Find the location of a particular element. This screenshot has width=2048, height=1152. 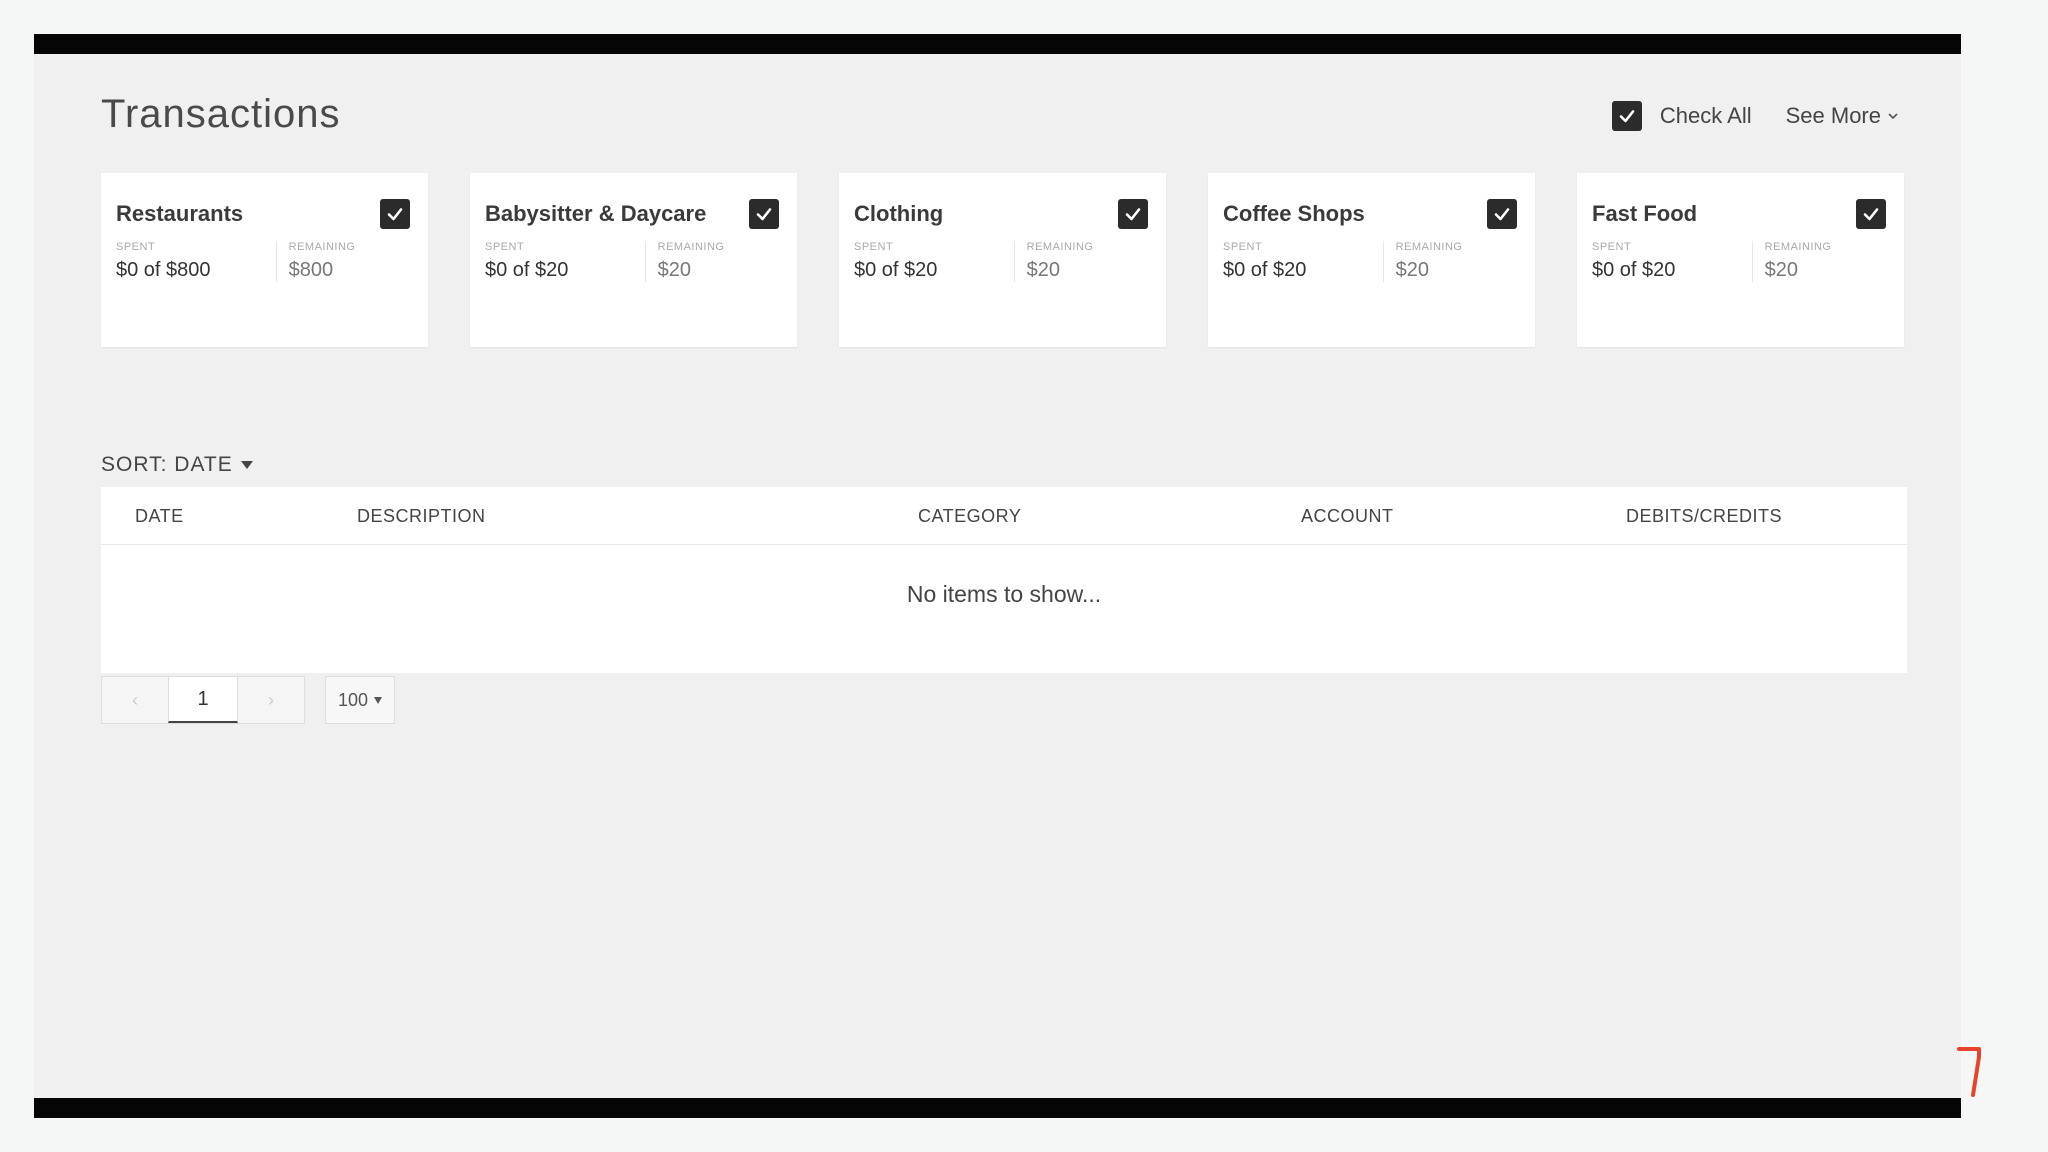

column-header-date: DATE is located at coordinates (159, 516).